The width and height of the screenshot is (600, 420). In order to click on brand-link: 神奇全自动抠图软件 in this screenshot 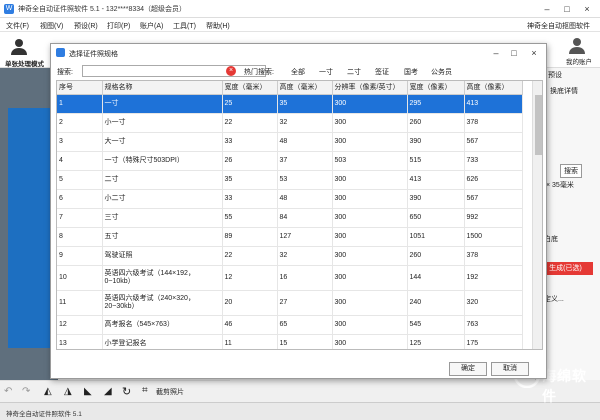, I will do `click(558, 26)`.